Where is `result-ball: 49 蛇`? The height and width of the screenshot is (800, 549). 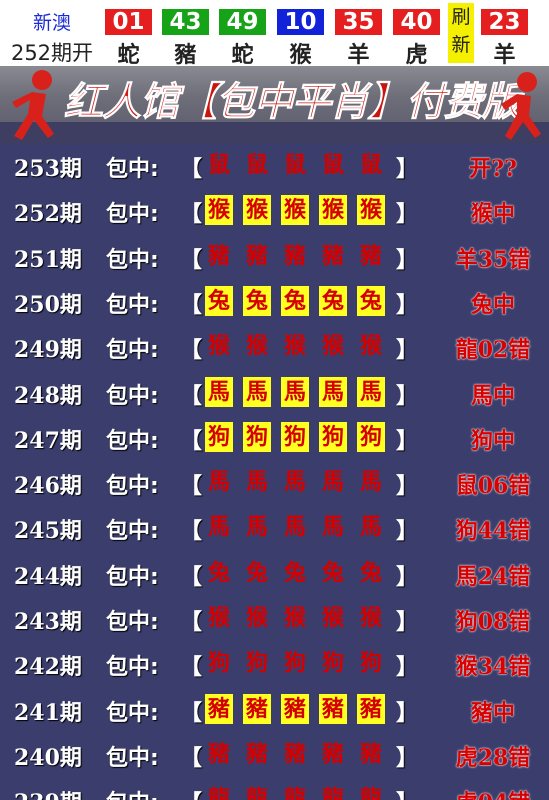 result-ball: 49 蛇 is located at coordinates (242, 39).